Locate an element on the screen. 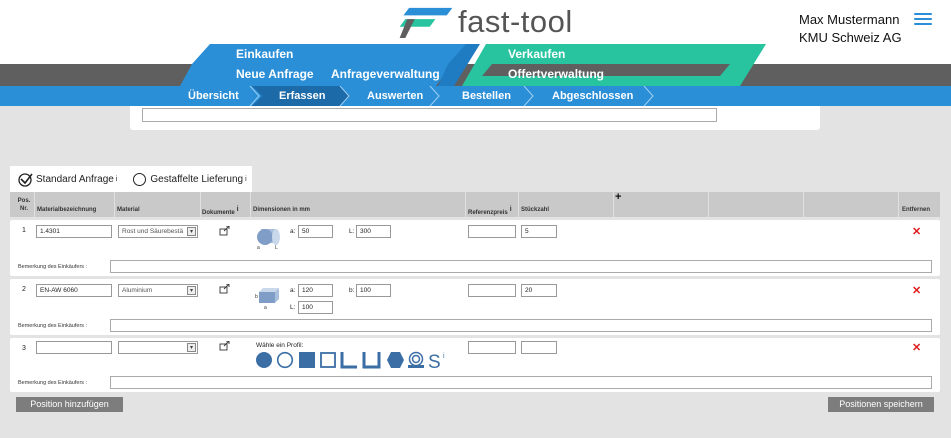 The height and width of the screenshot is (438, 951). profile-prompt: Wähle ein Profil: is located at coordinates (280, 345).